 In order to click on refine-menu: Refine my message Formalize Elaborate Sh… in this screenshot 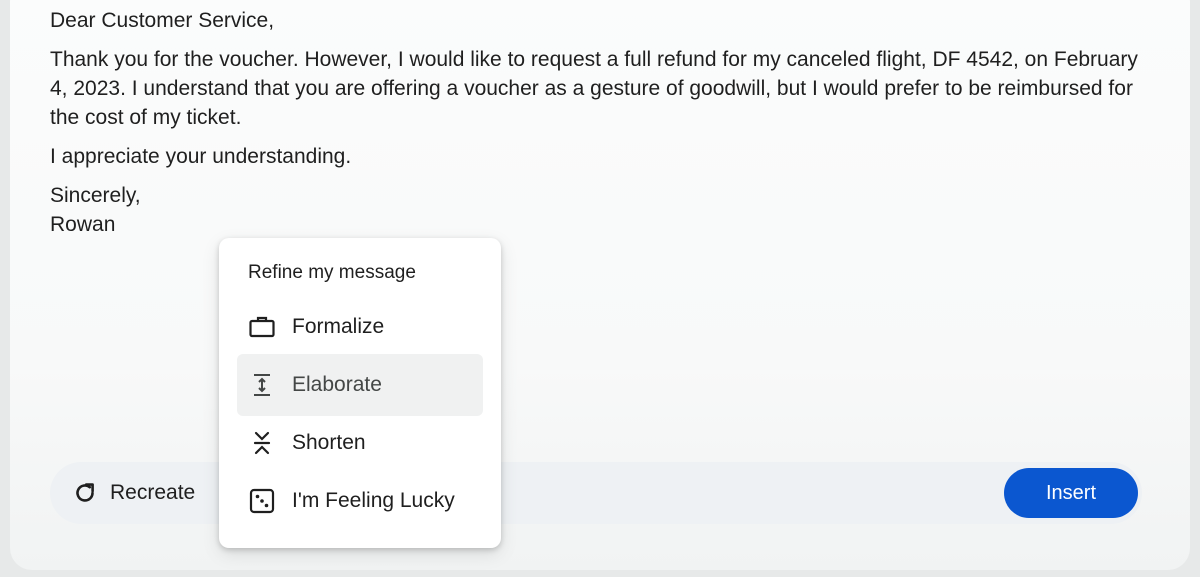, I will do `click(360, 393)`.